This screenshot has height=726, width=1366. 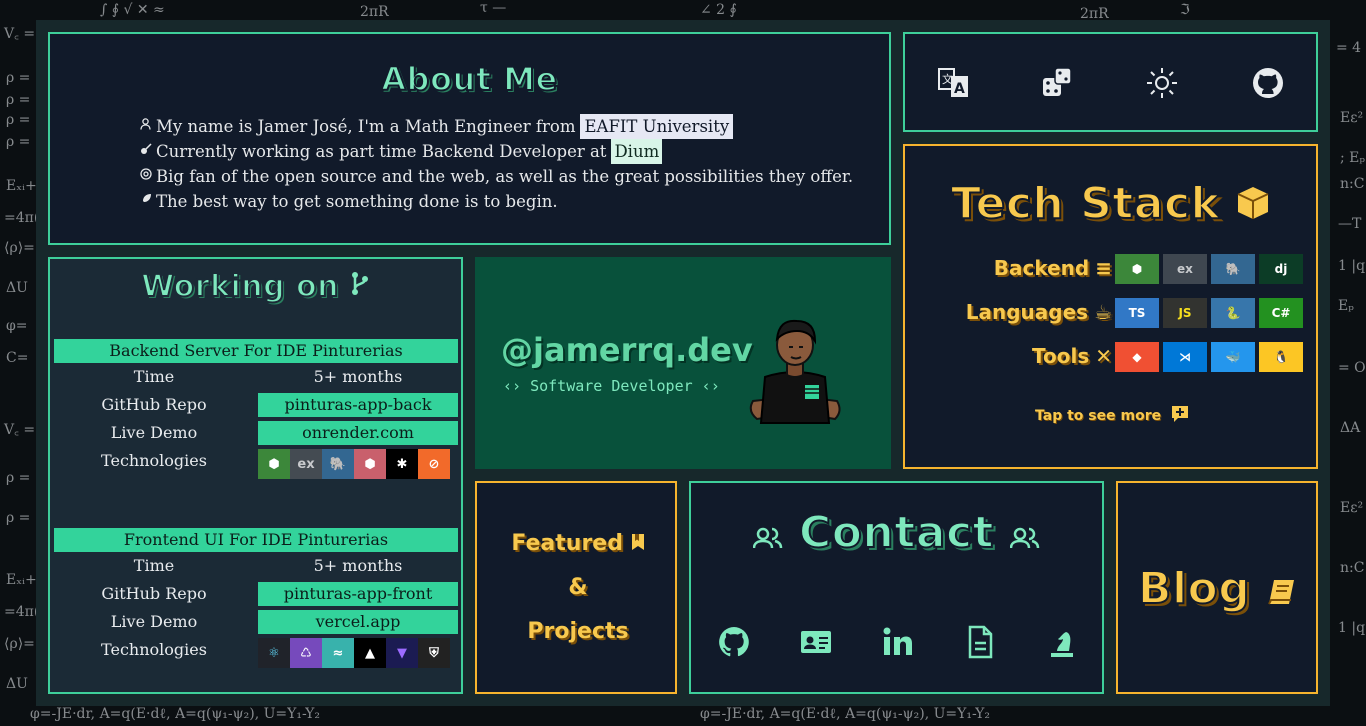 I want to click on repo-link: pinturas-app-back, so click(x=358, y=405).